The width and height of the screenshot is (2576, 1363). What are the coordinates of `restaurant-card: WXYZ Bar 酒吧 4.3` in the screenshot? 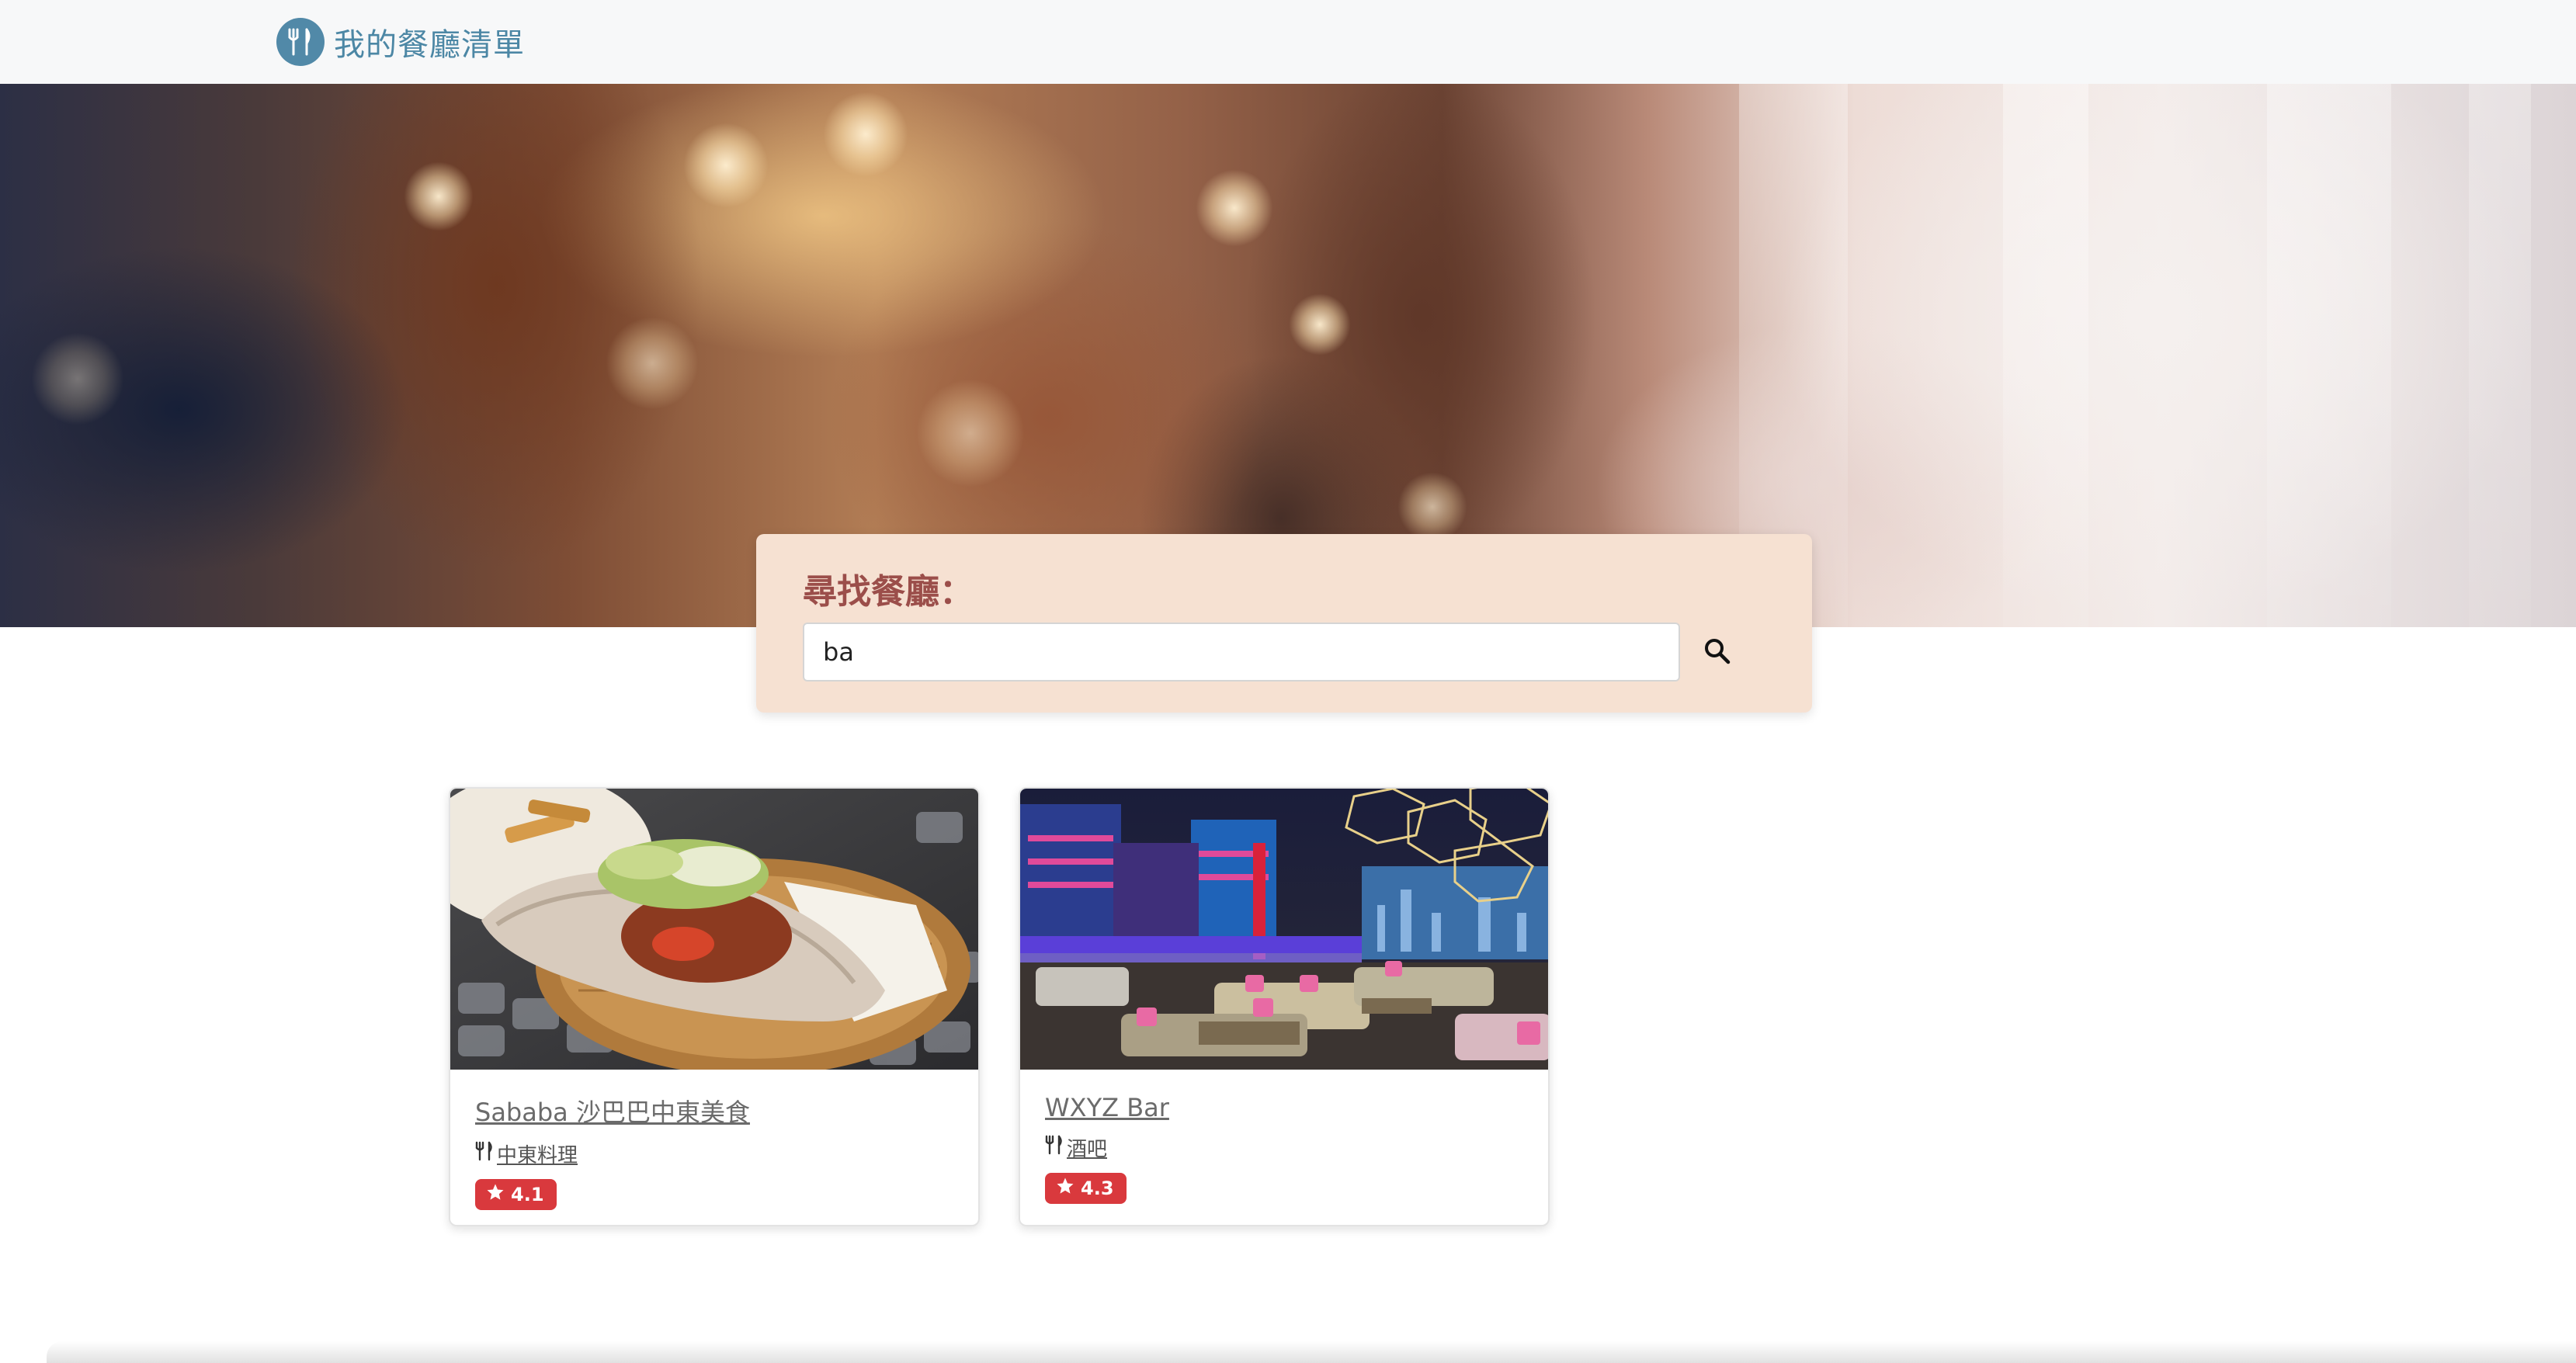 It's located at (1284, 1006).